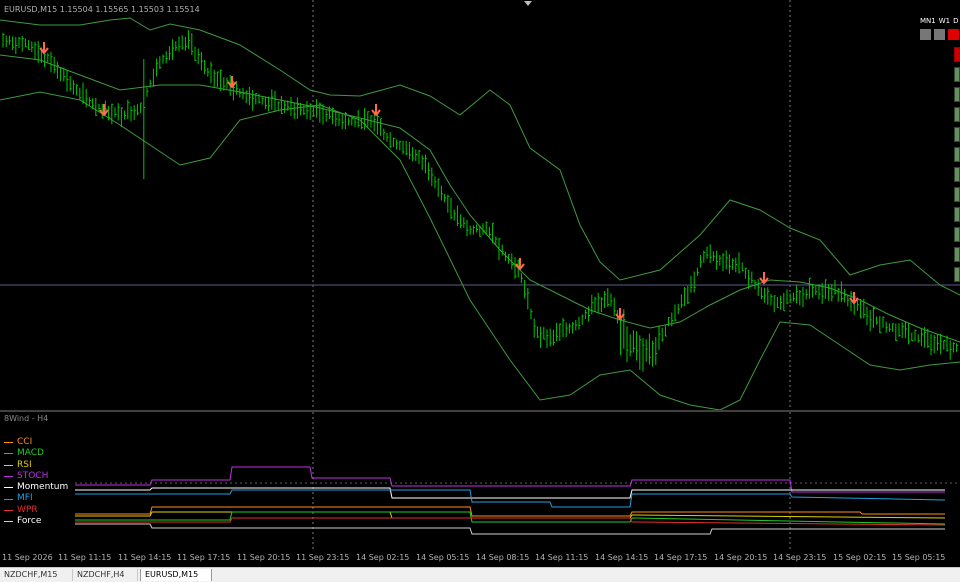 This screenshot has height=582, width=960. I want to click on legend-label: WPR, so click(27, 509).